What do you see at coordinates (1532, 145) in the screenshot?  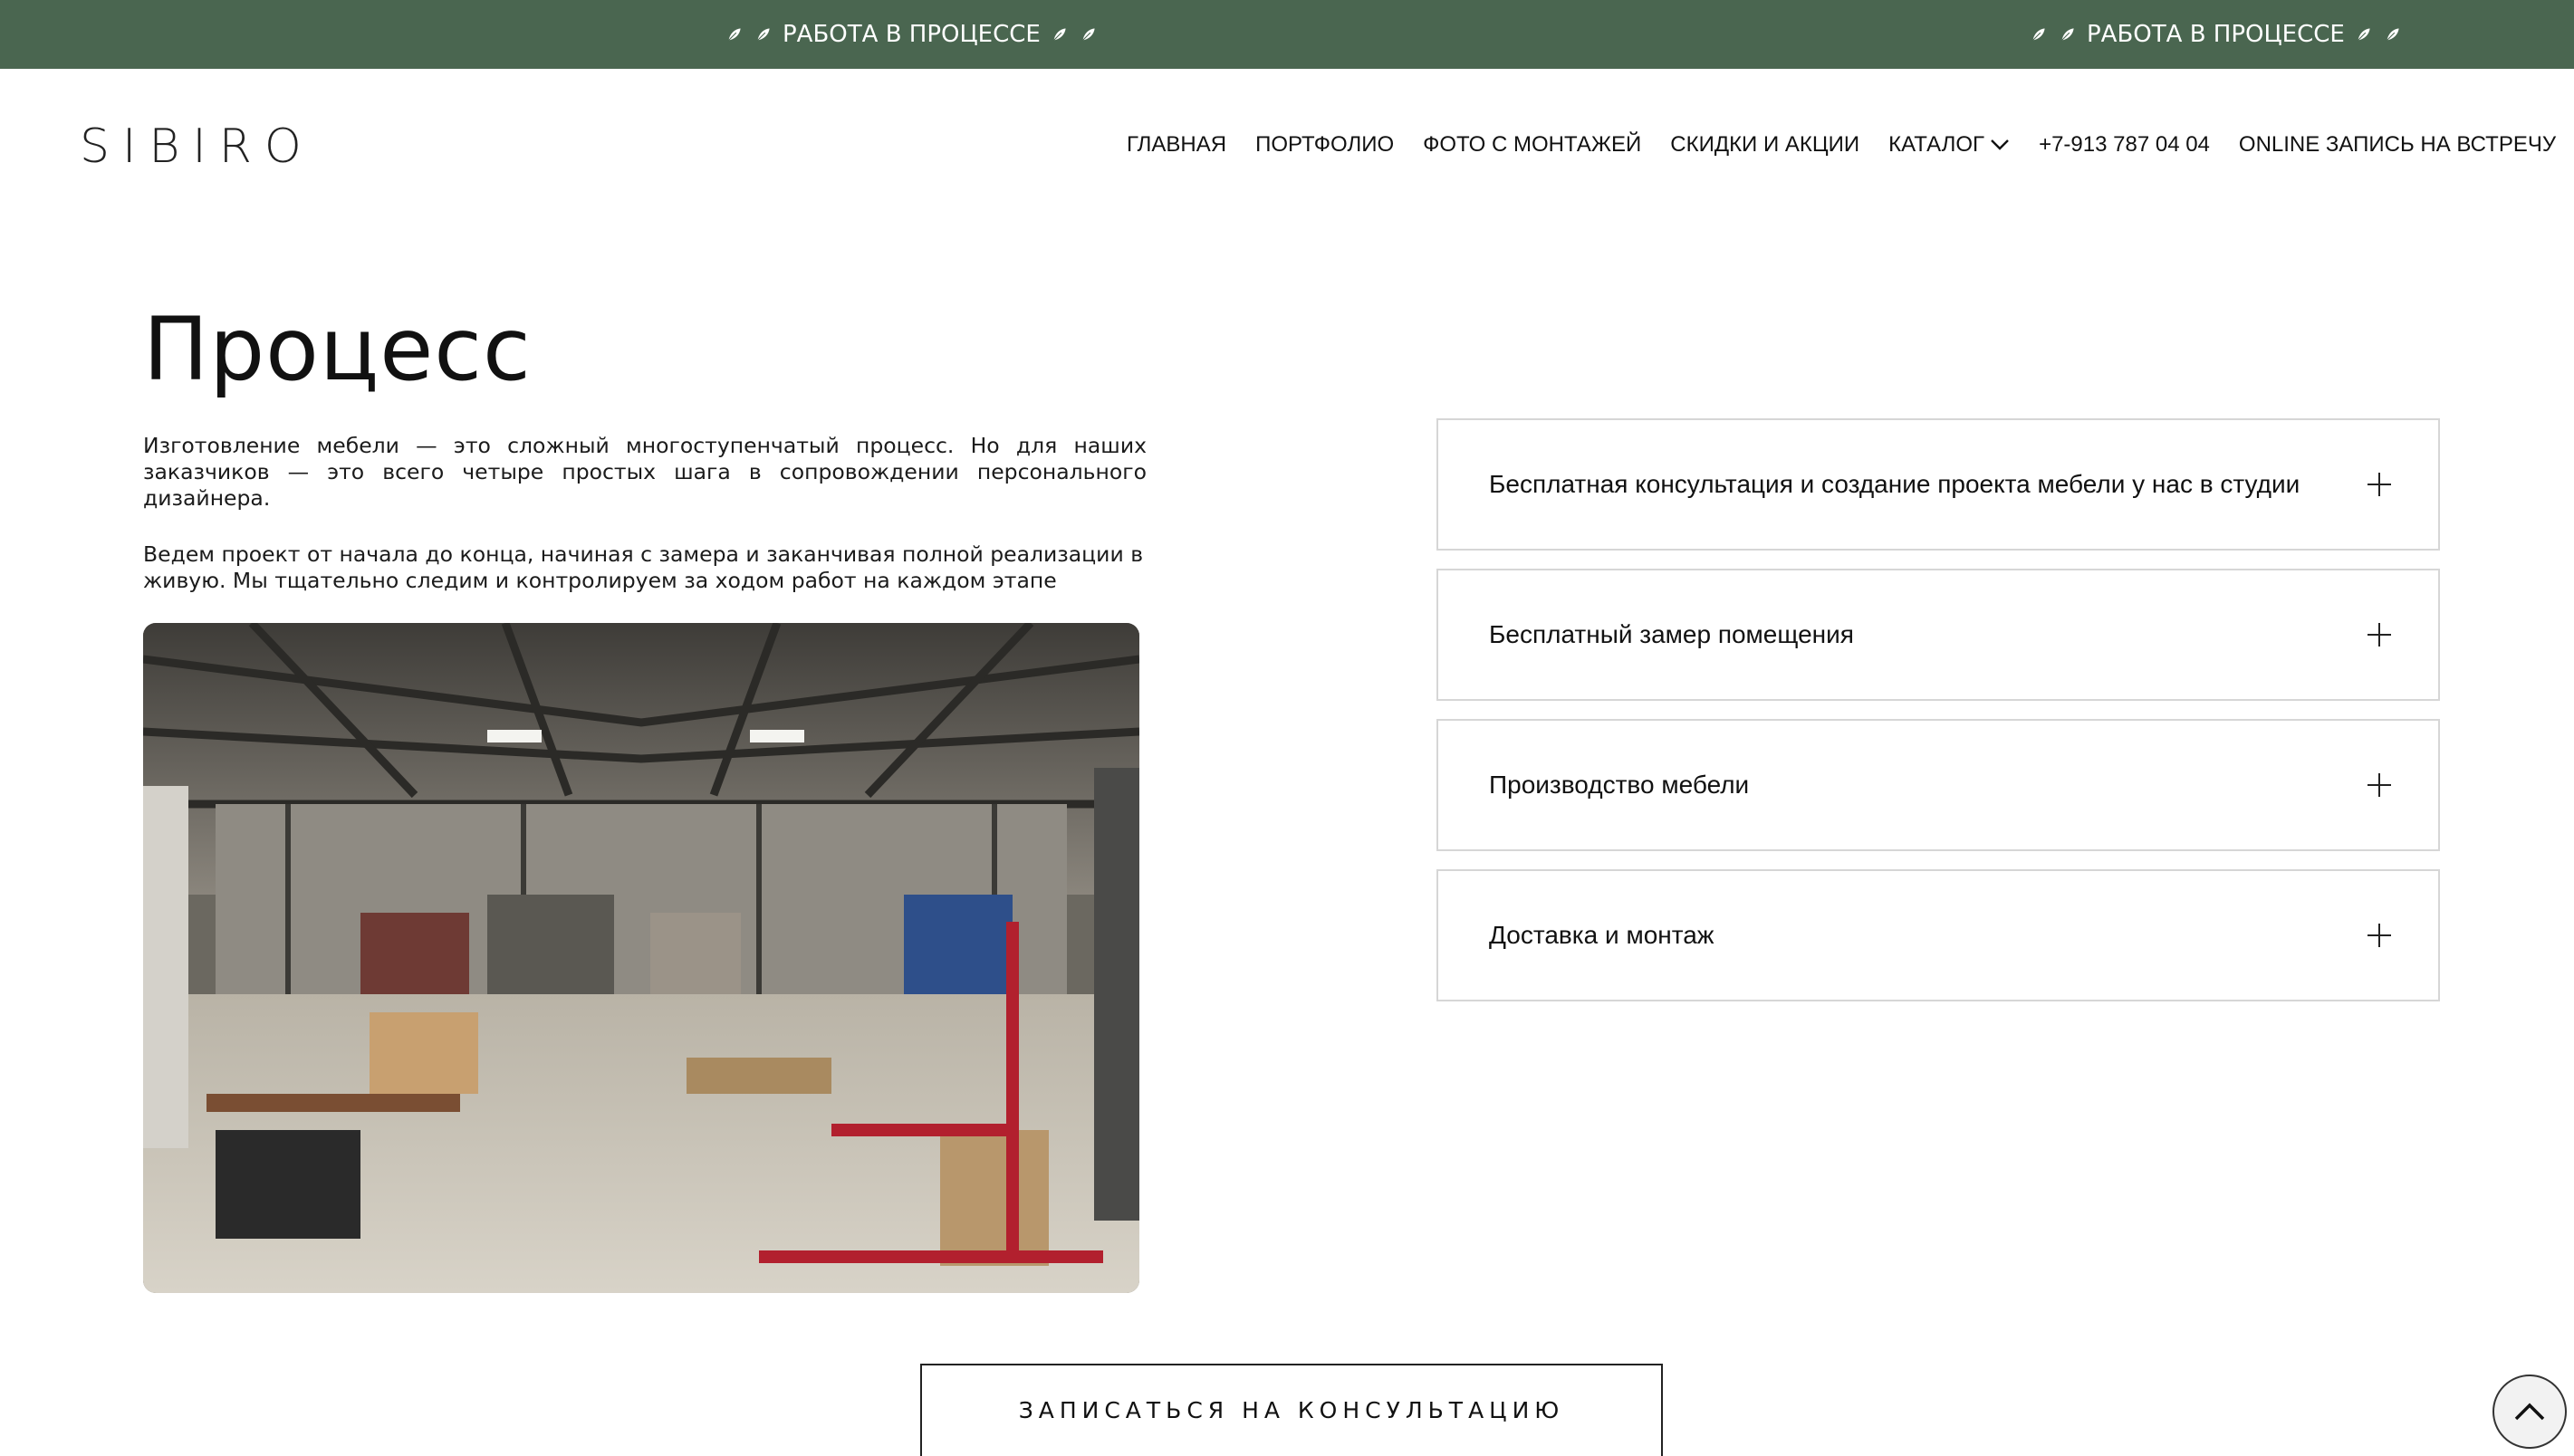 I see `nav-item-install-photos: ФОТО С МОНТАЖЕЙ` at bounding box center [1532, 145].